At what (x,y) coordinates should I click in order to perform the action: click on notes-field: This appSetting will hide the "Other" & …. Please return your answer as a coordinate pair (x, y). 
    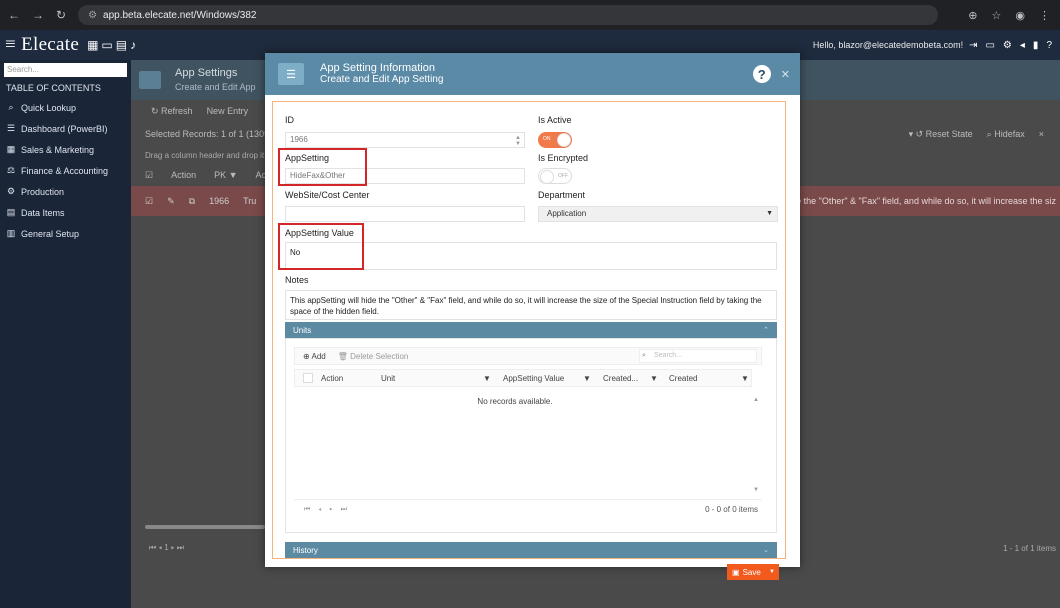
    Looking at the image, I should click on (531, 305).